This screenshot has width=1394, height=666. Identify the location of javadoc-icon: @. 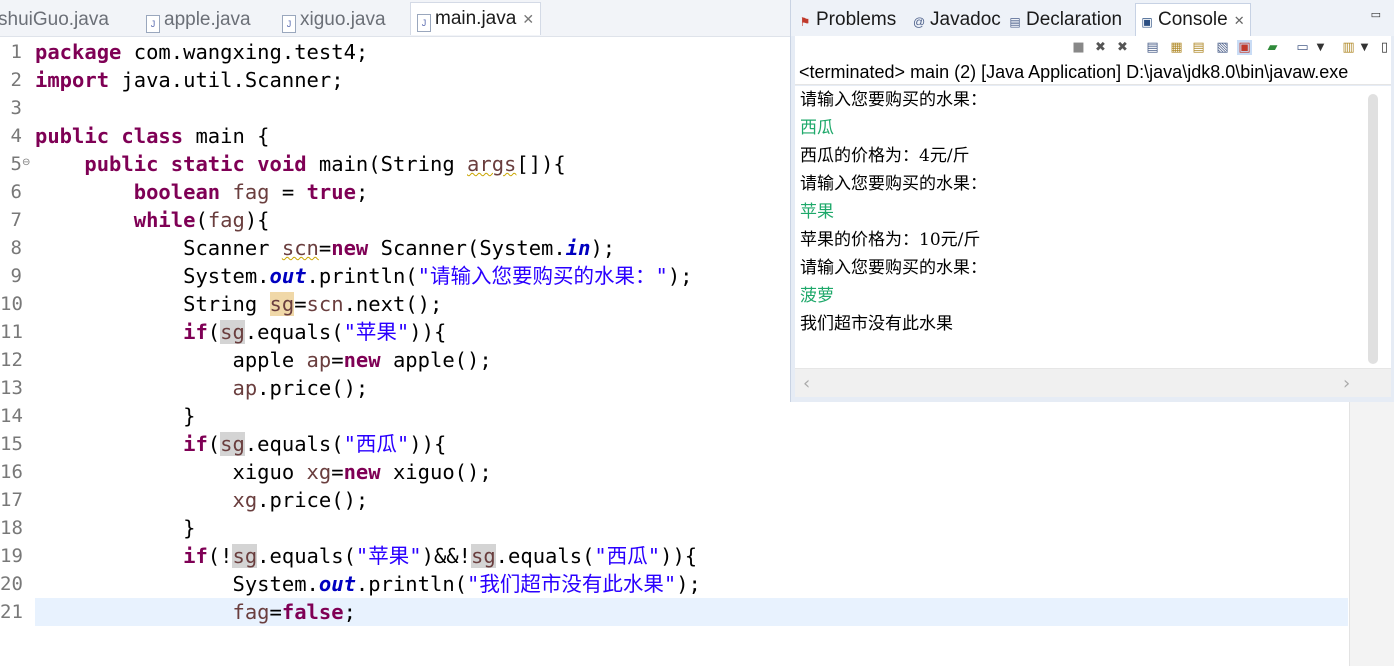
(919, 22).